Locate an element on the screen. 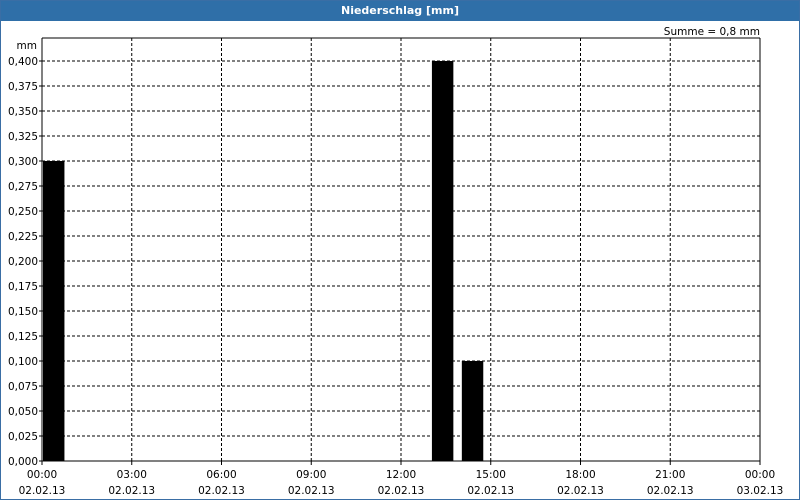 This screenshot has height=500, width=800. x-tick-time-label: 21:00 is located at coordinates (670, 475).